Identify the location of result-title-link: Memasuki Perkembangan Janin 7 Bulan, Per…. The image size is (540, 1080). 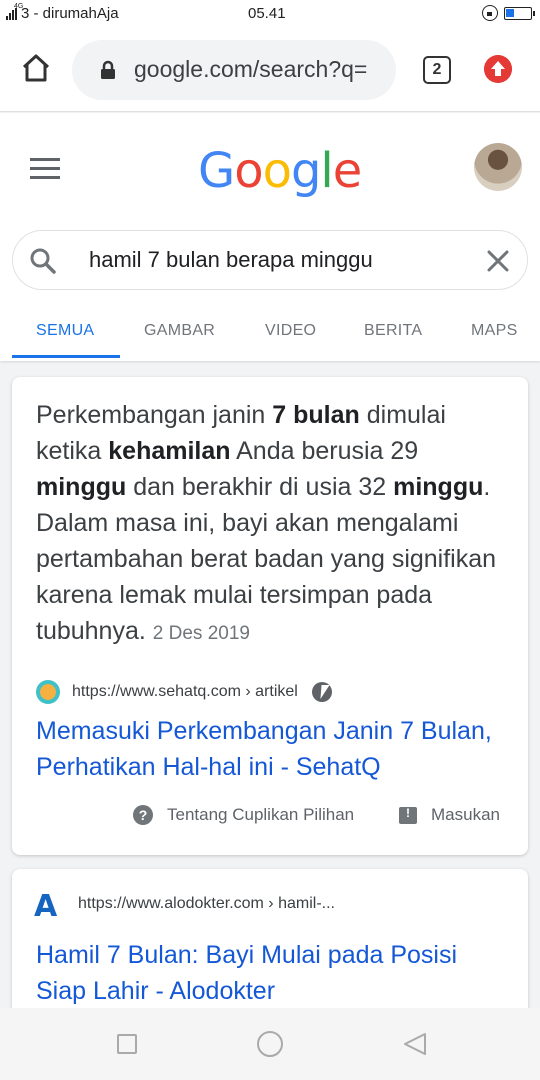
(271, 749).